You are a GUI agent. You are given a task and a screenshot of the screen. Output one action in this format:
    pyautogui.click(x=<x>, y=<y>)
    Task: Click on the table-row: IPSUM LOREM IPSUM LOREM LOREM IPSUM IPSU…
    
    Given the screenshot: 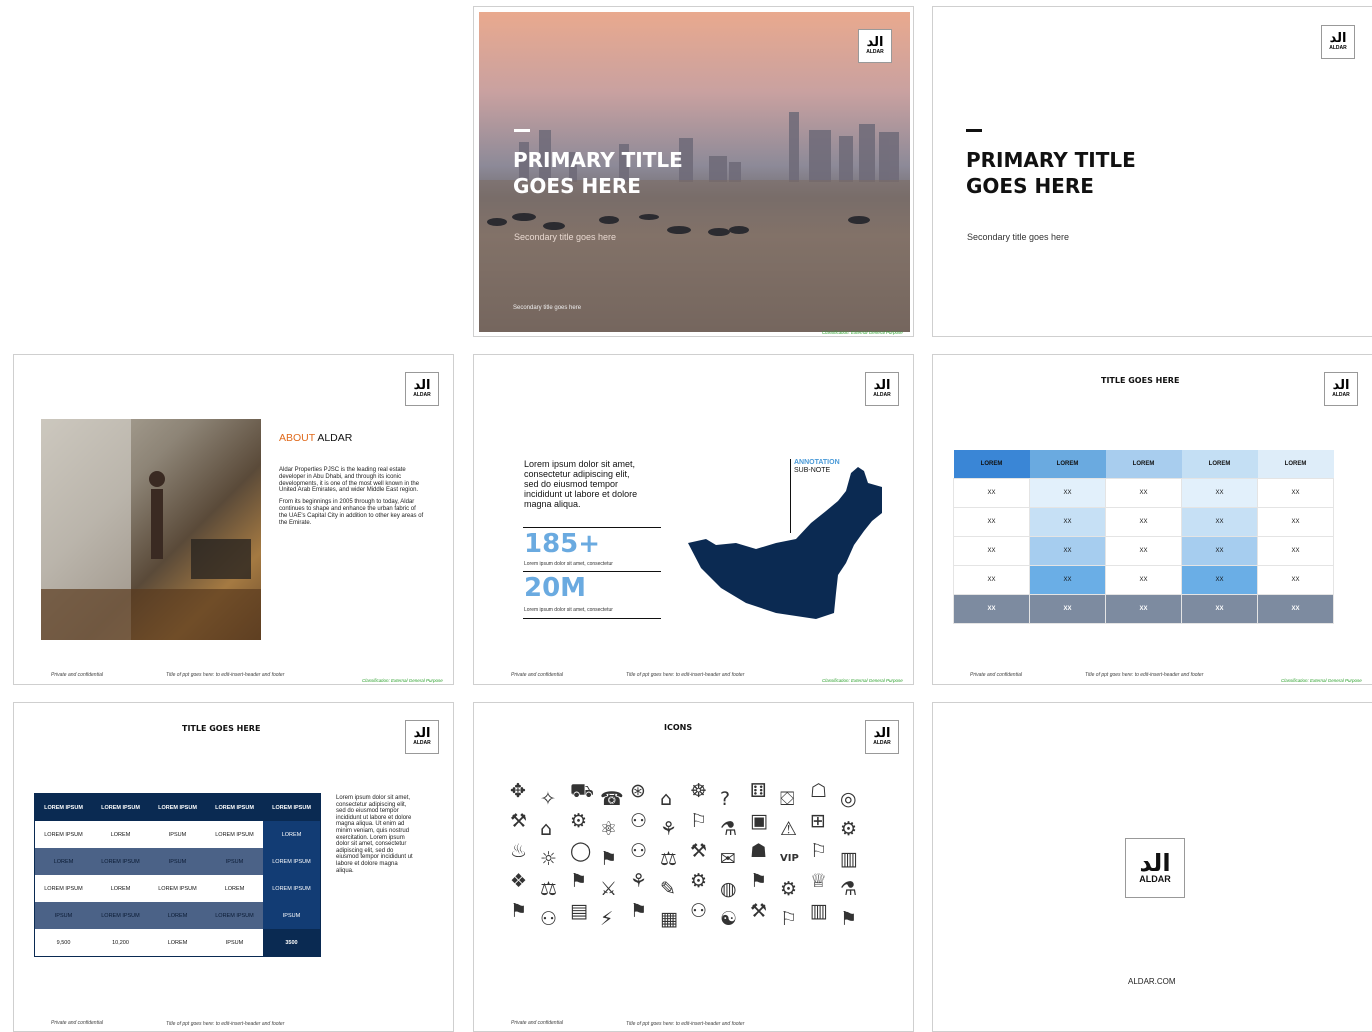 What is the action you would take?
    pyautogui.click(x=177, y=915)
    